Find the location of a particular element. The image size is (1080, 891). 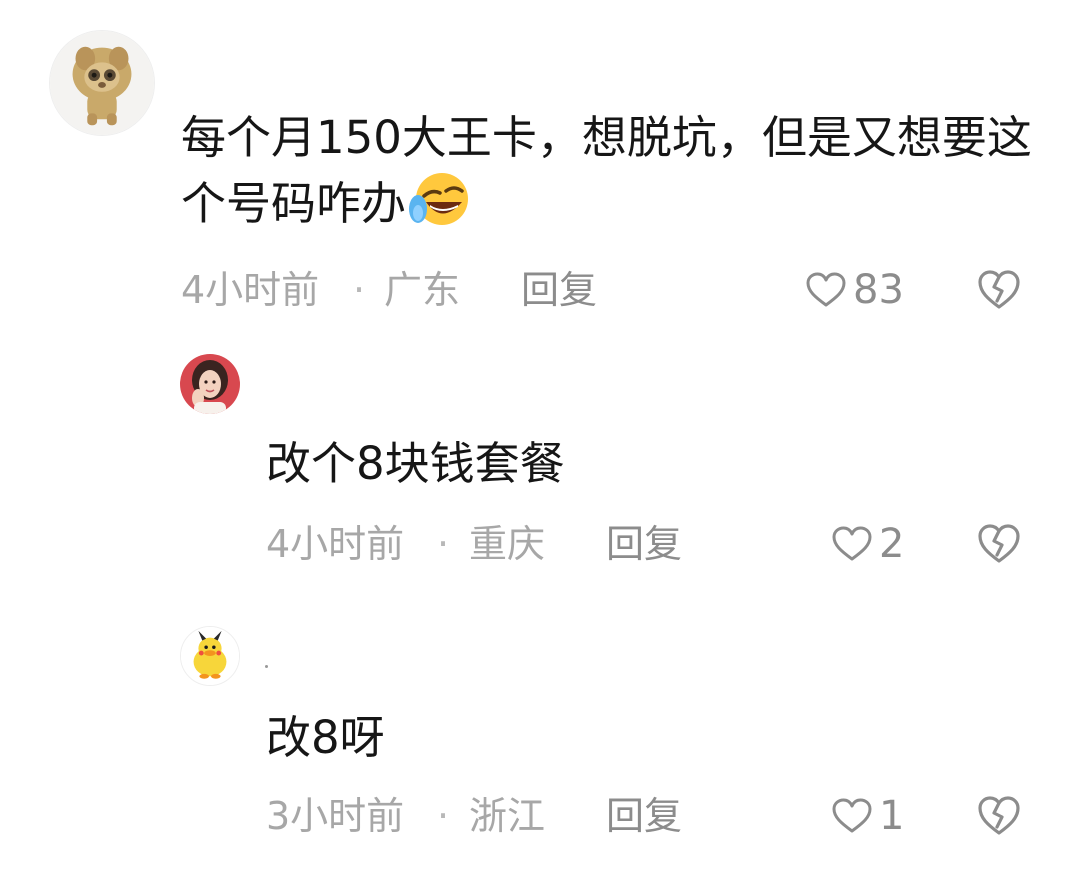

lion-toy-avatar is located at coordinates (102, 83).